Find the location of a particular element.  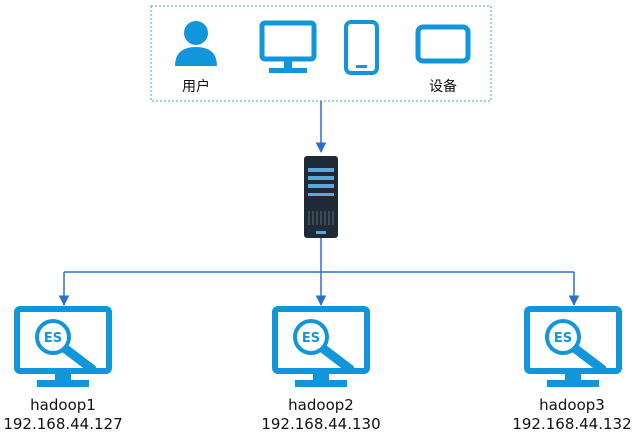

node-ip-hadoop3: 192.168.44.132 is located at coordinates (572, 424).